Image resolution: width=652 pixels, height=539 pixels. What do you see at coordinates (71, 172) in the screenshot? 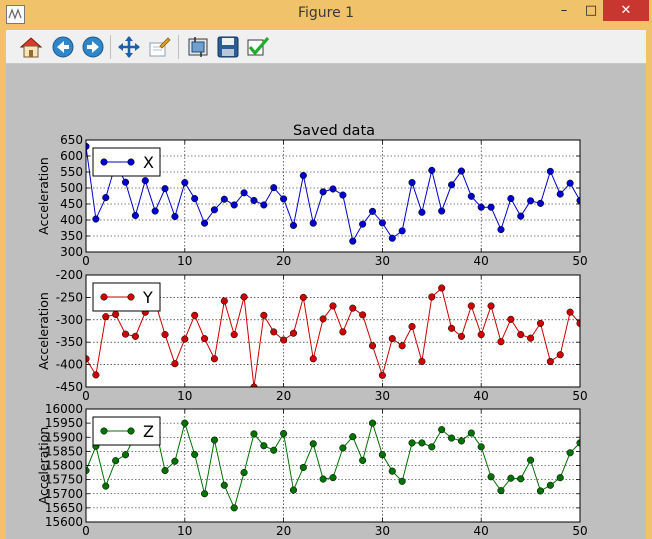
I see `y-tick-label: 550` at bounding box center [71, 172].